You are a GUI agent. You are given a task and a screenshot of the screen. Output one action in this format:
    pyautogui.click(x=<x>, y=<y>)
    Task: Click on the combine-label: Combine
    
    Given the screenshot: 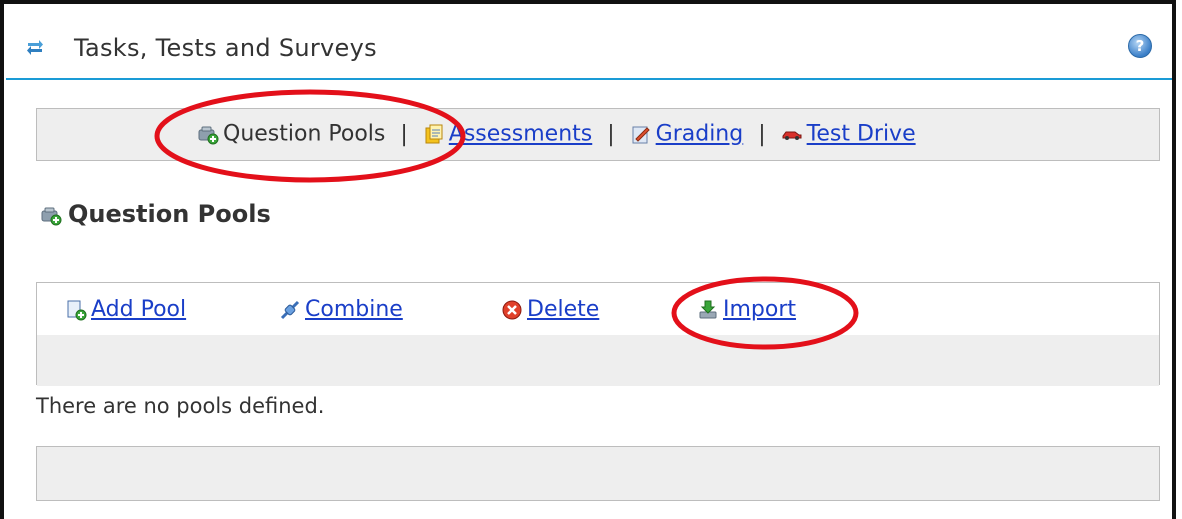 What is the action you would take?
    pyautogui.click(x=354, y=309)
    